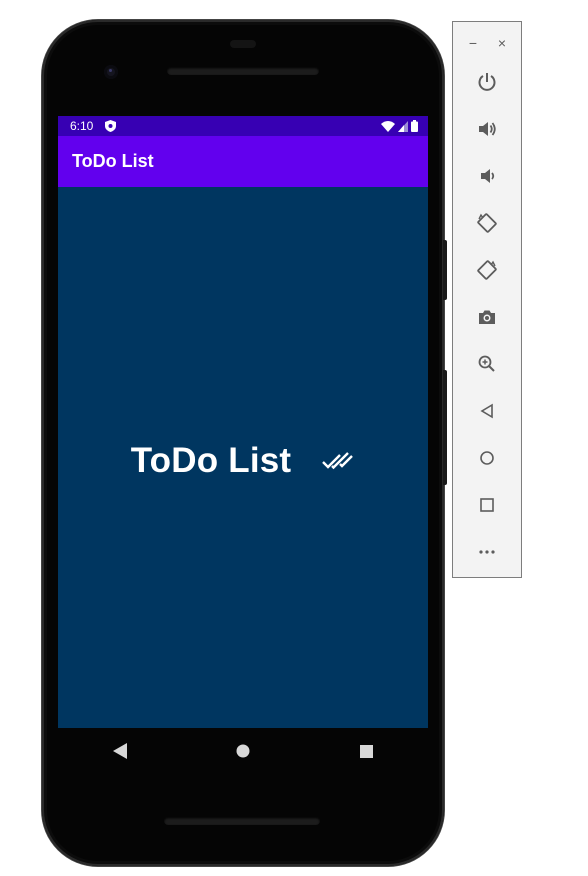 The height and width of the screenshot is (876, 588). I want to click on double-check-icon, so click(338, 461).